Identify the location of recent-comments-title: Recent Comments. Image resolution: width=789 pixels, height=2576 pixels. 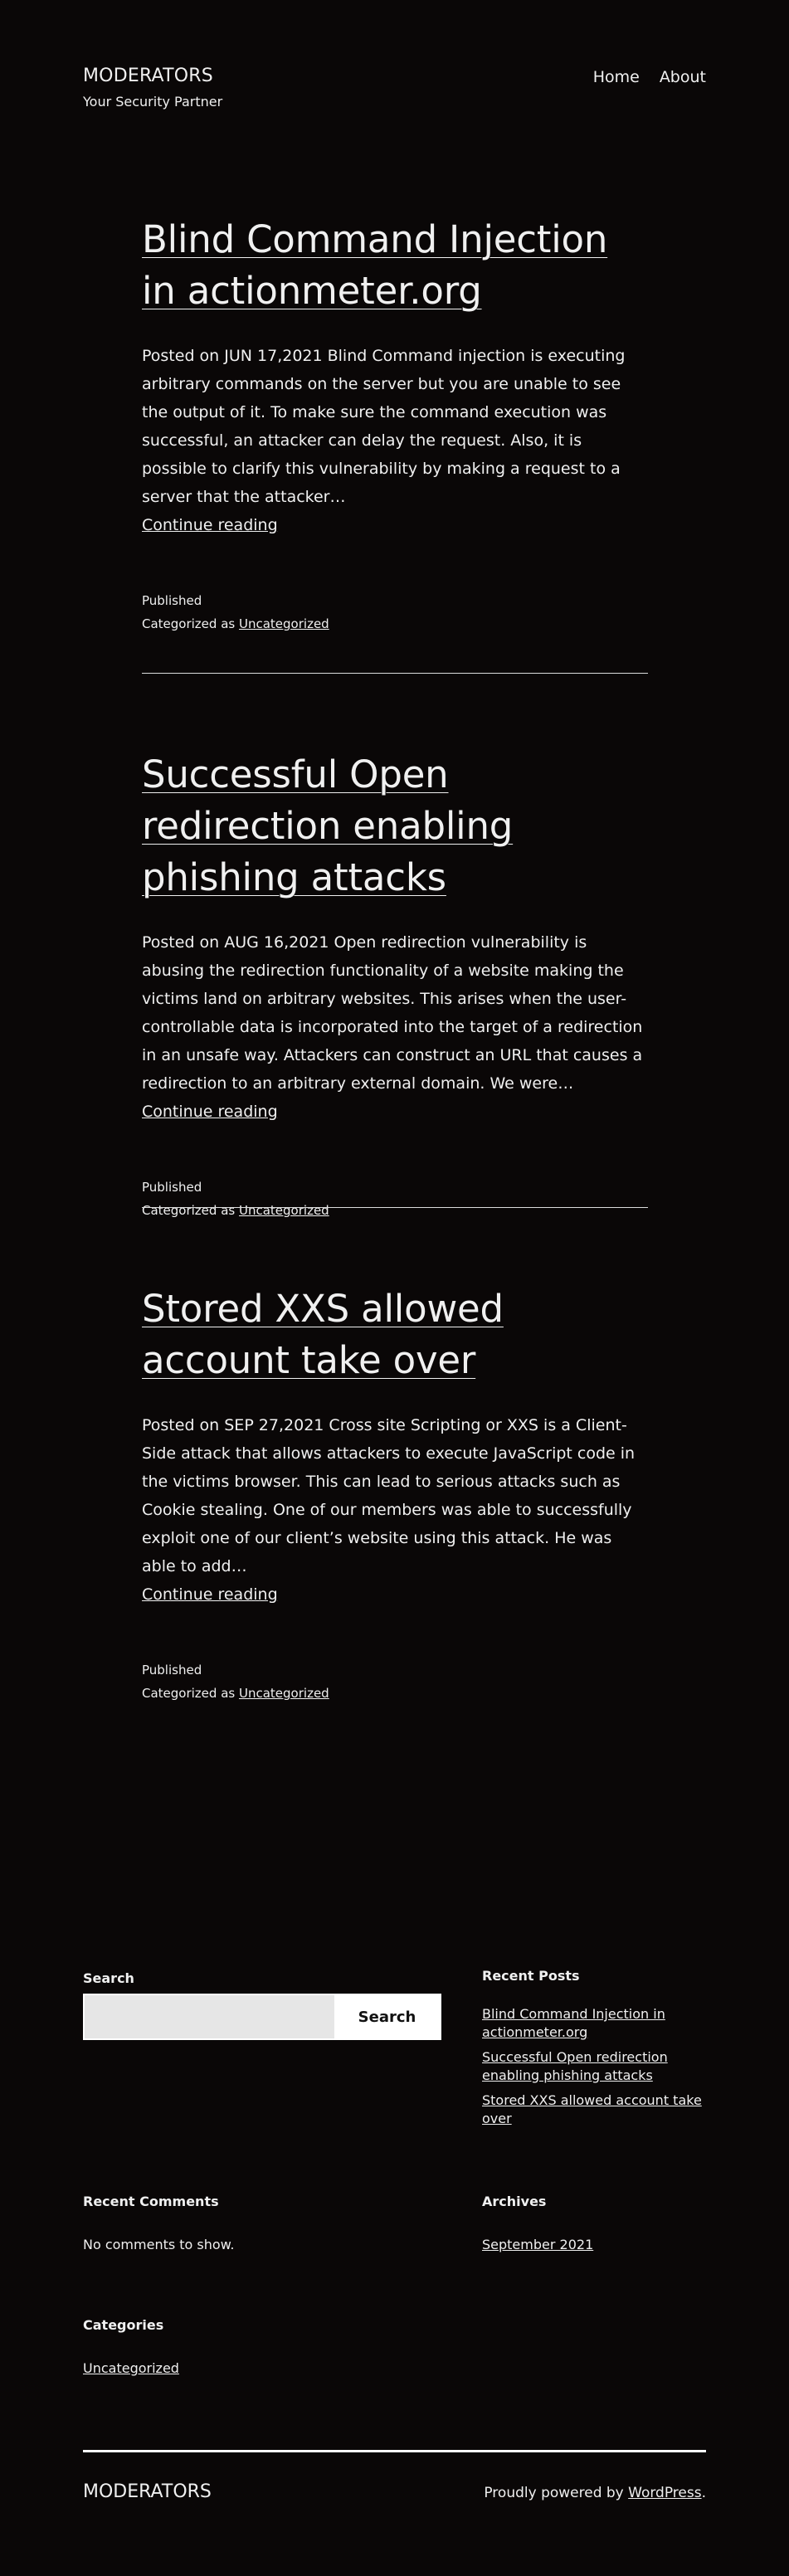
(151, 2201).